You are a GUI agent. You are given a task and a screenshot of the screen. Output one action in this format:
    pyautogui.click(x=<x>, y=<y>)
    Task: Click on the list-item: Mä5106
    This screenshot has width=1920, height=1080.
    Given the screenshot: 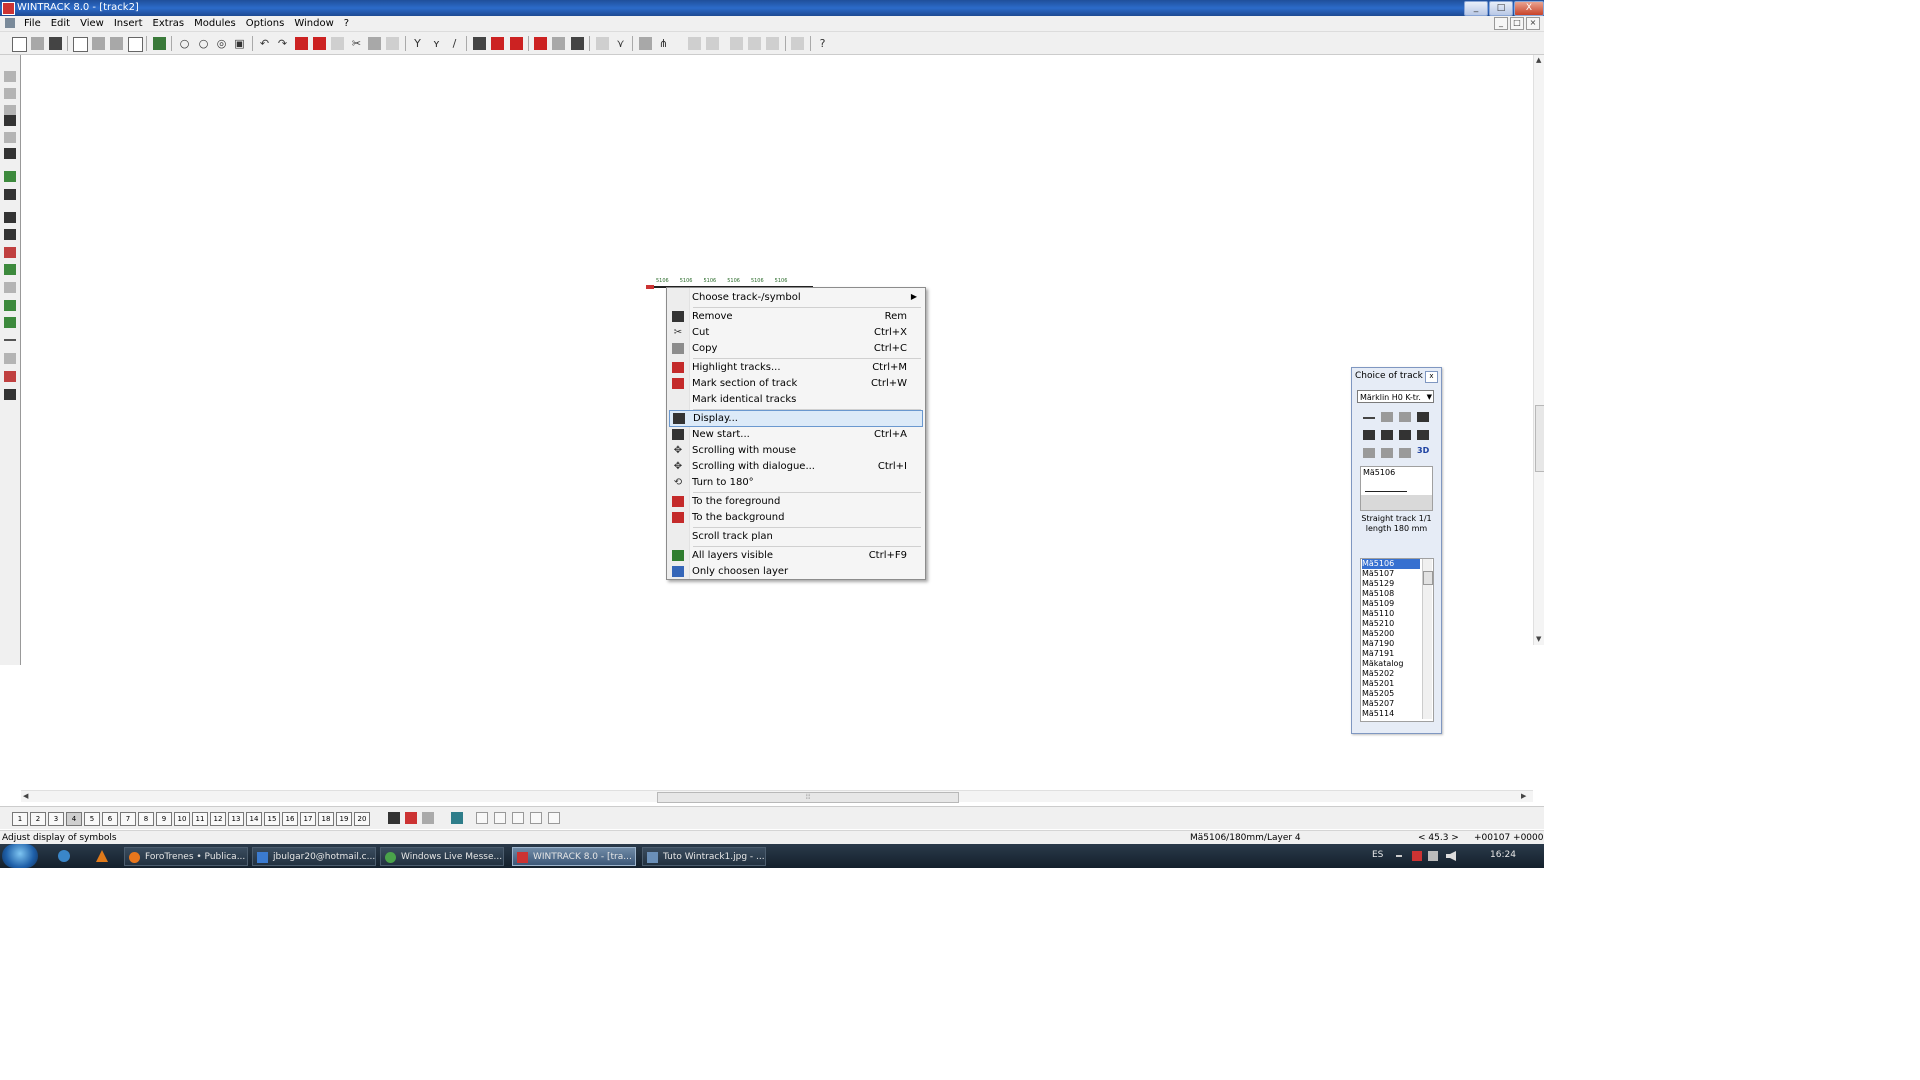 What is the action you would take?
    pyautogui.click(x=1391, y=564)
    